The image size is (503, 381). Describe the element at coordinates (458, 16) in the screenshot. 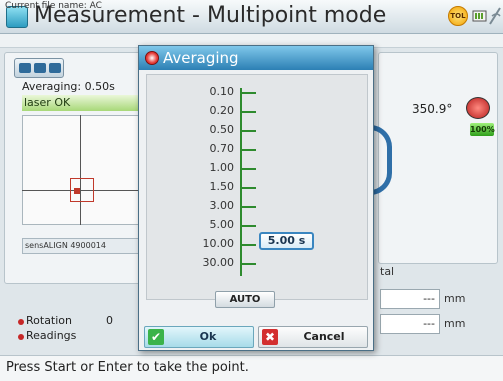

I see `tolerance-icon: TOL` at that location.